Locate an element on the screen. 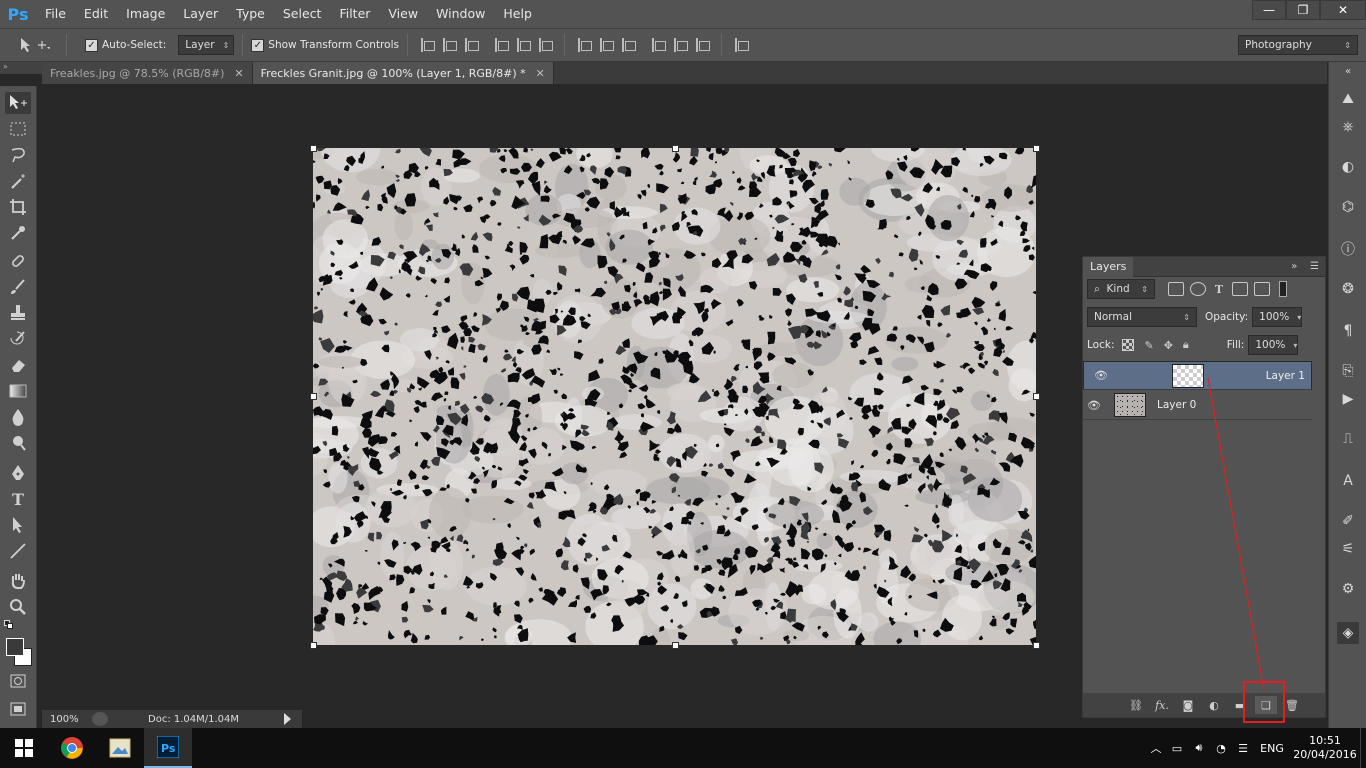 The image size is (1366, 768). annotation-arrow-line is located at coordinates (1236, 534).